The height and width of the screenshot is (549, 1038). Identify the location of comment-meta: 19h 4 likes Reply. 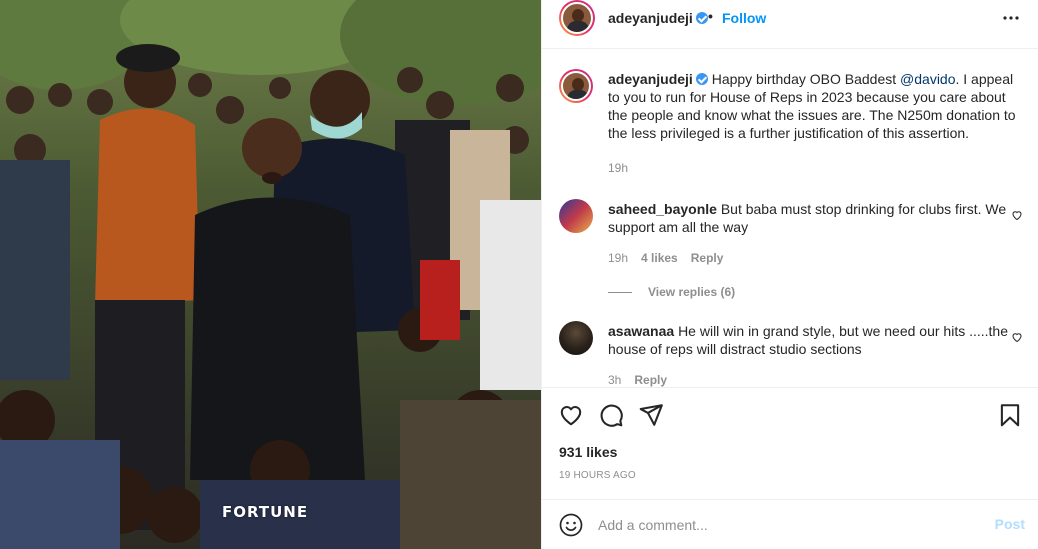
(665, 258).